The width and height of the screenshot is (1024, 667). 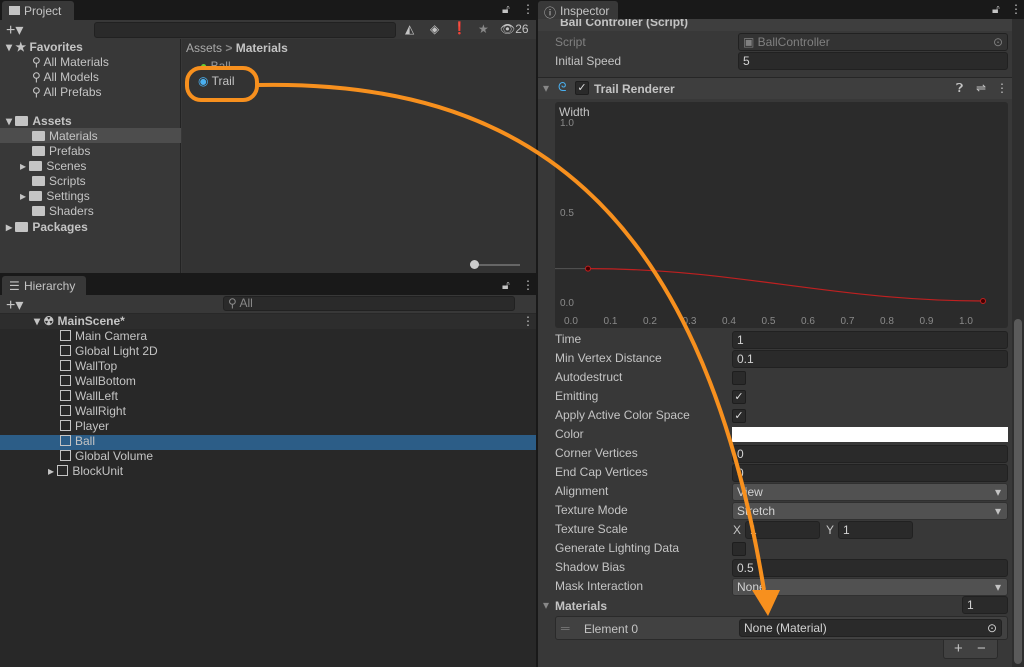 What do you see at coordinates (39, 121) in the screenshot?
I see `assets-folder: ▾ Assets` at bounding box center [39, 121].